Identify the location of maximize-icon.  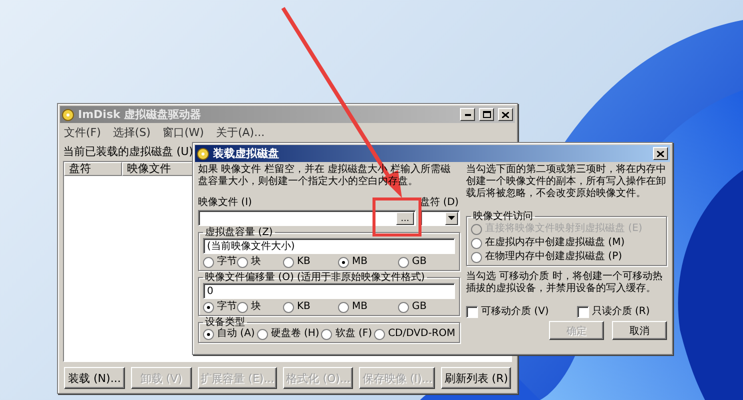
(486, 114).